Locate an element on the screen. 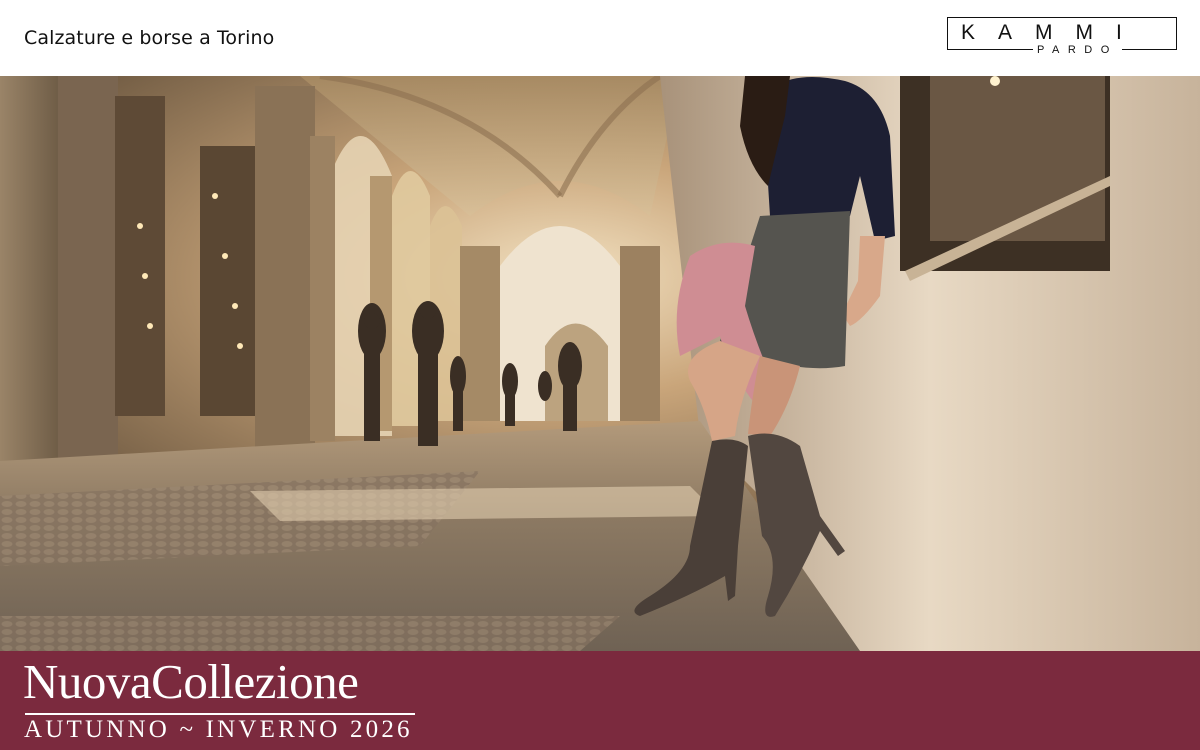 The width and height of the screenshot is (1200, 750). collection-banner: NuovaCollezione AUTUNNO ~ INVERNO 2026 is located at coordinates (600, 700).